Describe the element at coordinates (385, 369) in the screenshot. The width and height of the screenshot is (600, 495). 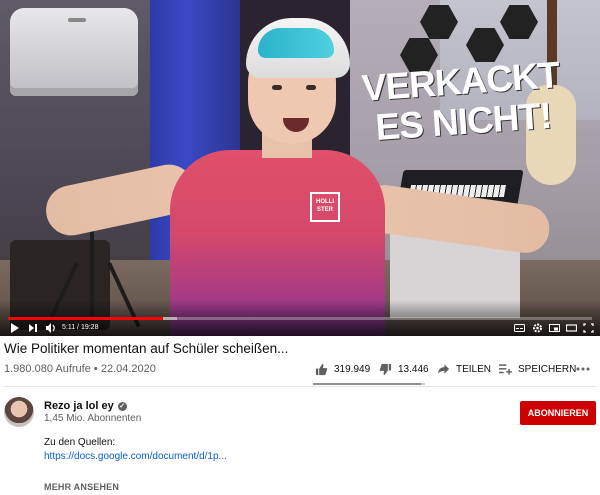
I see `thumbs-down-icon` at that location.